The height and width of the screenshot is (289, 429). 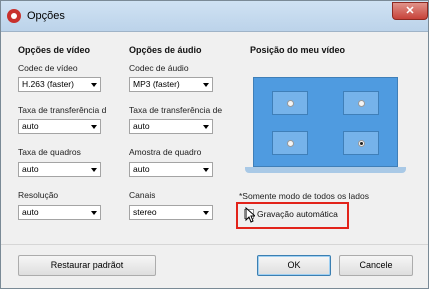 I want to click on video-codec-label: Codec de vídeo, so click(x=48, y=68).